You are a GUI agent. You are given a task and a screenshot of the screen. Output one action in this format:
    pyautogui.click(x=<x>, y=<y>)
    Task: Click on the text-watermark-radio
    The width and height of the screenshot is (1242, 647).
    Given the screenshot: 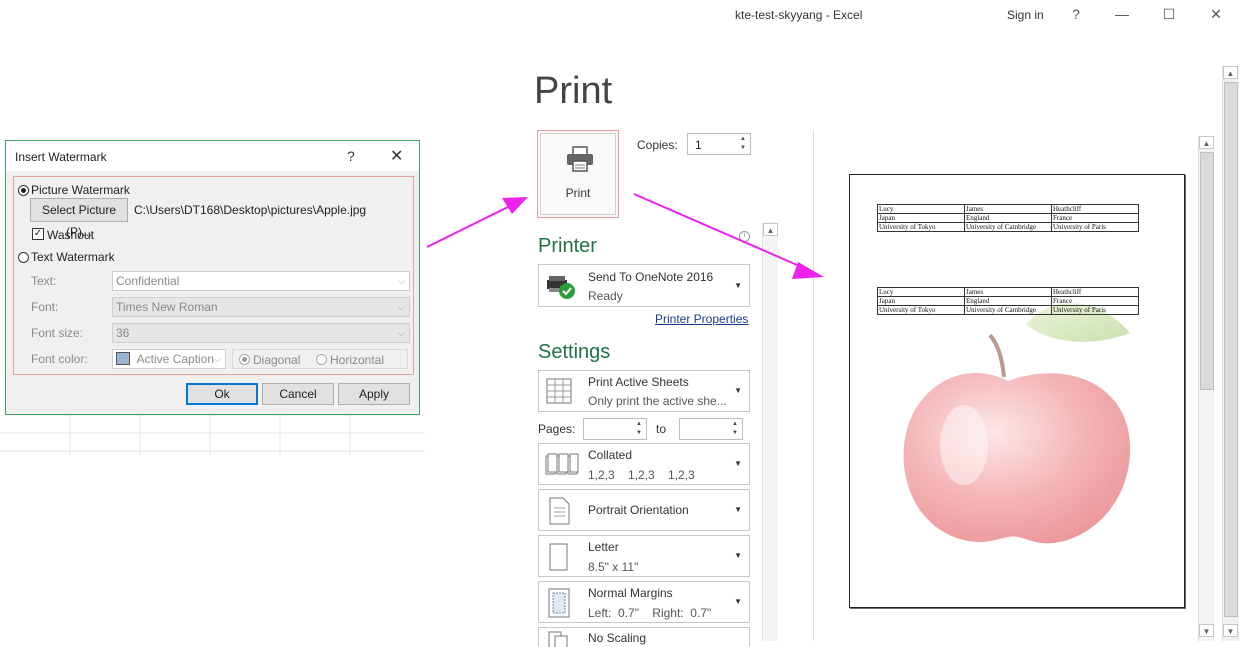 What is the action you would take?
    pyautogui.click(x=23, y=257)
    